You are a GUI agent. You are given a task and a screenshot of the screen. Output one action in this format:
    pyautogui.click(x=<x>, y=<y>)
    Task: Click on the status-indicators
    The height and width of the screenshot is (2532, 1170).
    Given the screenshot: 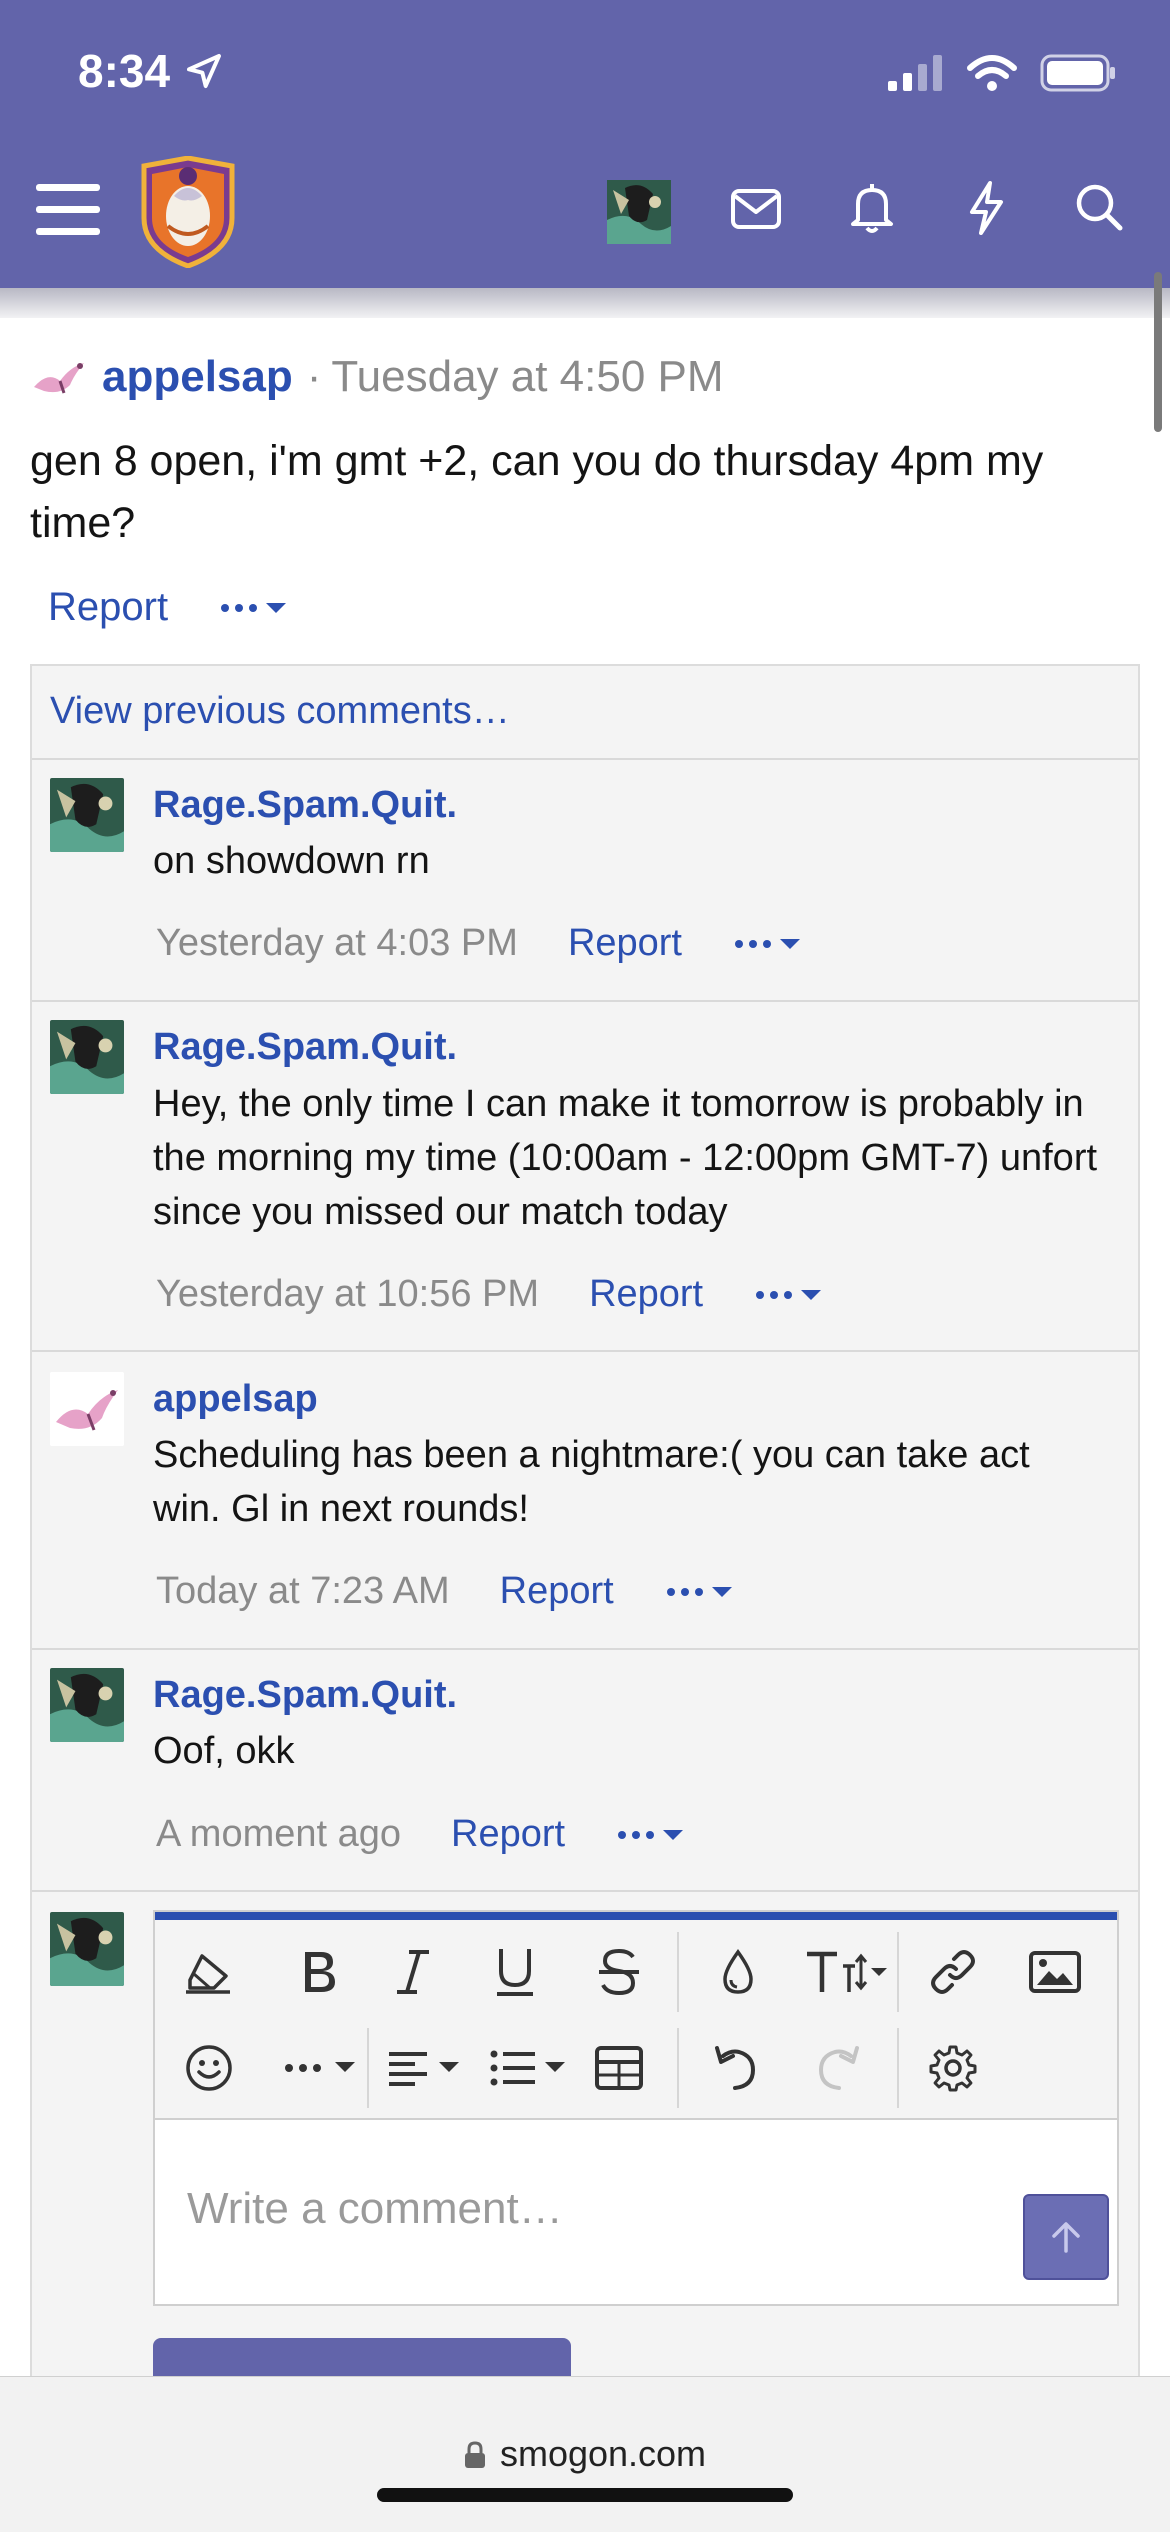 What is the action you would take?
    pyautogui.click(x=1002, y=73)
    